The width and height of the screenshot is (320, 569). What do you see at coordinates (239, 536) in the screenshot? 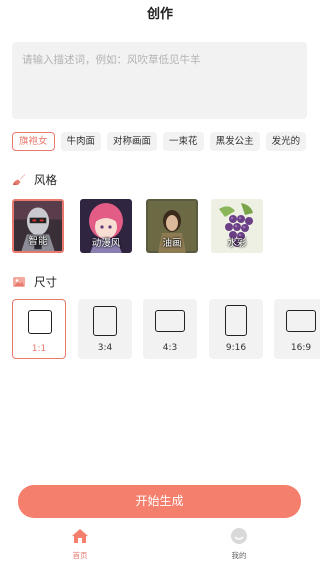
I see `profile-icon` at bounding box center [239, 536].